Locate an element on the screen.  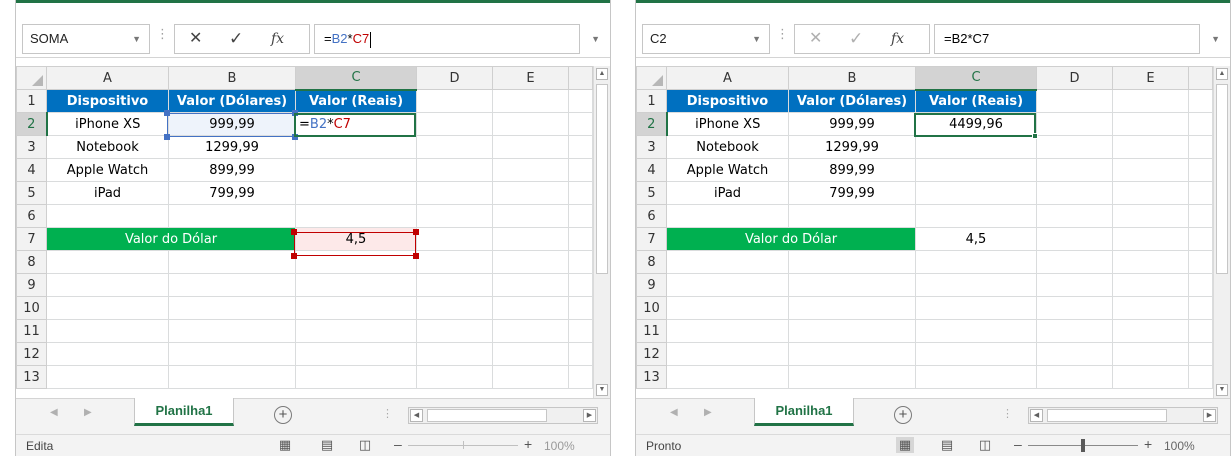
cell-b6 is located at coordinates (232, 216).